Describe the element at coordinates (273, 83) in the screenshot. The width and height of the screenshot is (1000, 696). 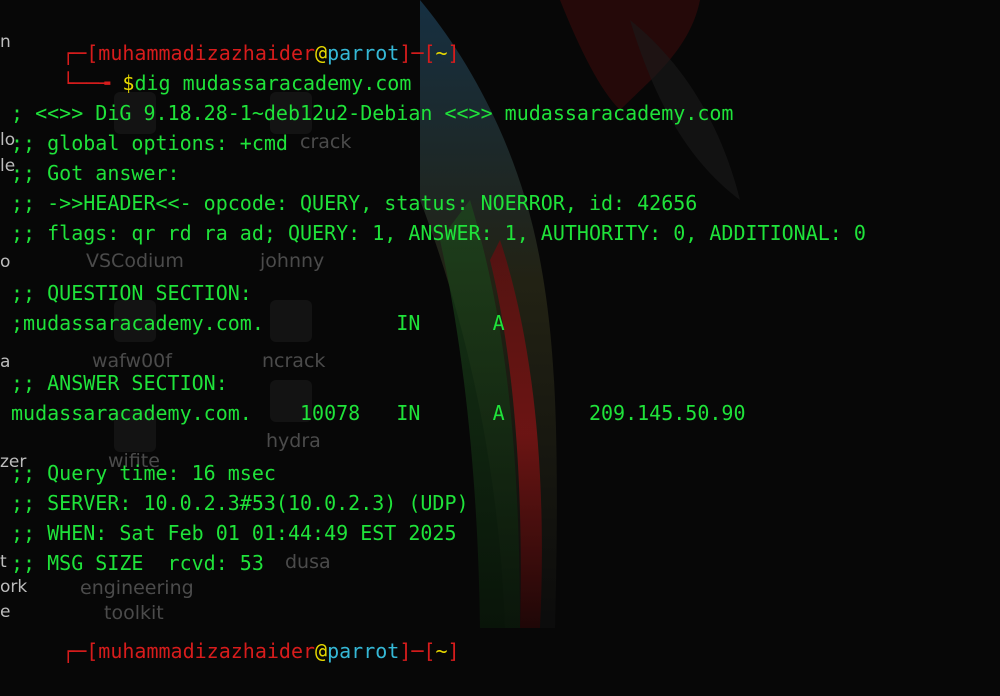
I see `command-text: dig mudassaracademy.com` at that location.